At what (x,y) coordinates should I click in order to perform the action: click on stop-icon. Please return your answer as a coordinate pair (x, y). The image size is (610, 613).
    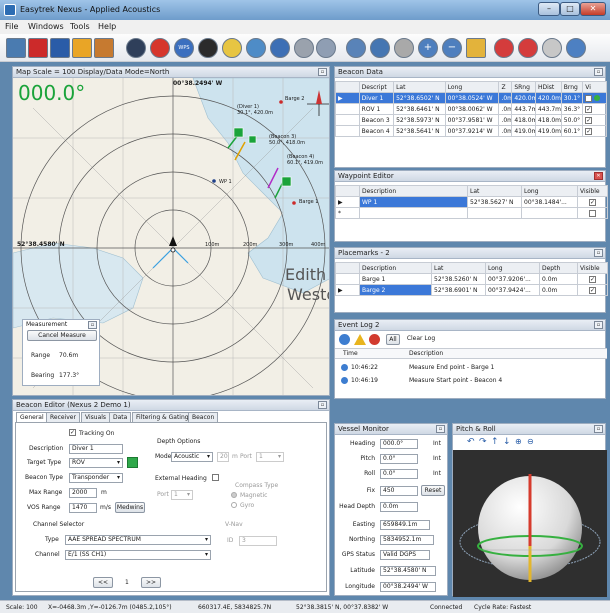
    Looking at the image, I should click on (528, 48).